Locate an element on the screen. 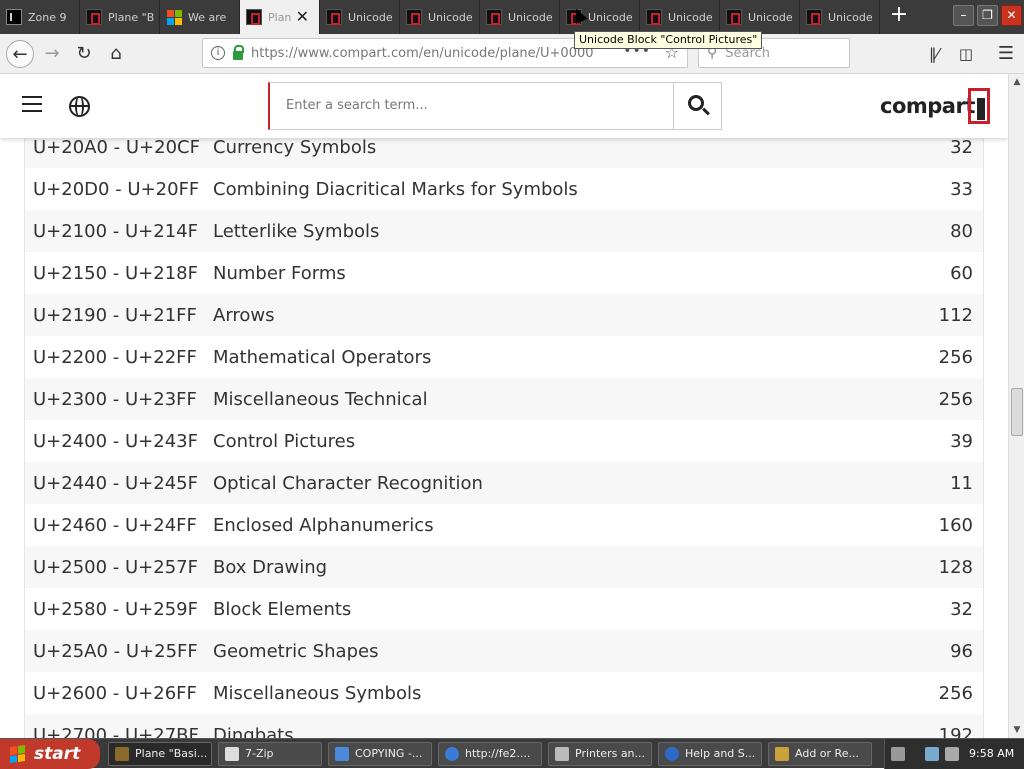 This screenshot has width=1024, height=769. logo-text: compart is located at coordinates (927, 106).